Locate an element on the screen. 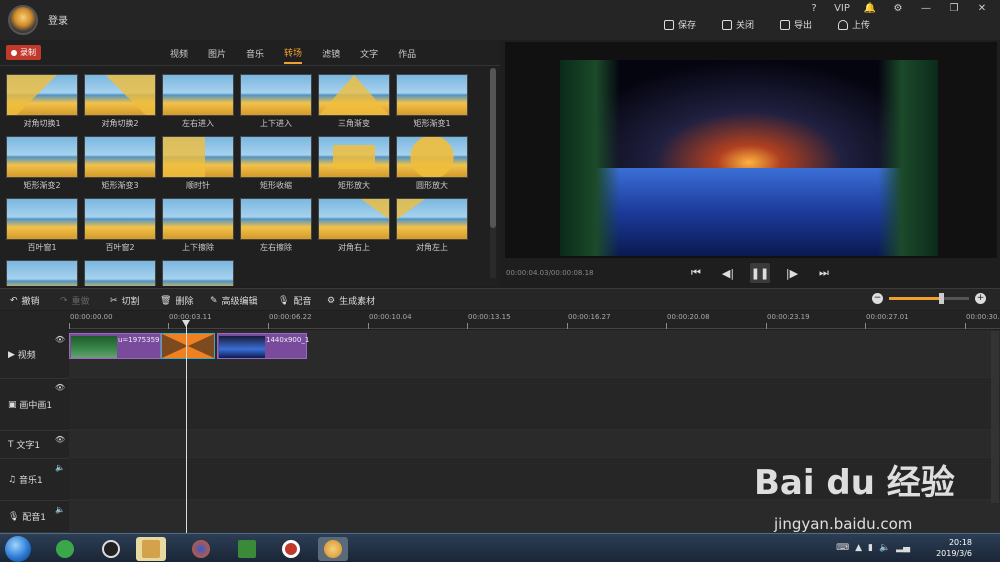 The image size is (1000, 562). library-scrollbar is located at coordinates (493, 173).